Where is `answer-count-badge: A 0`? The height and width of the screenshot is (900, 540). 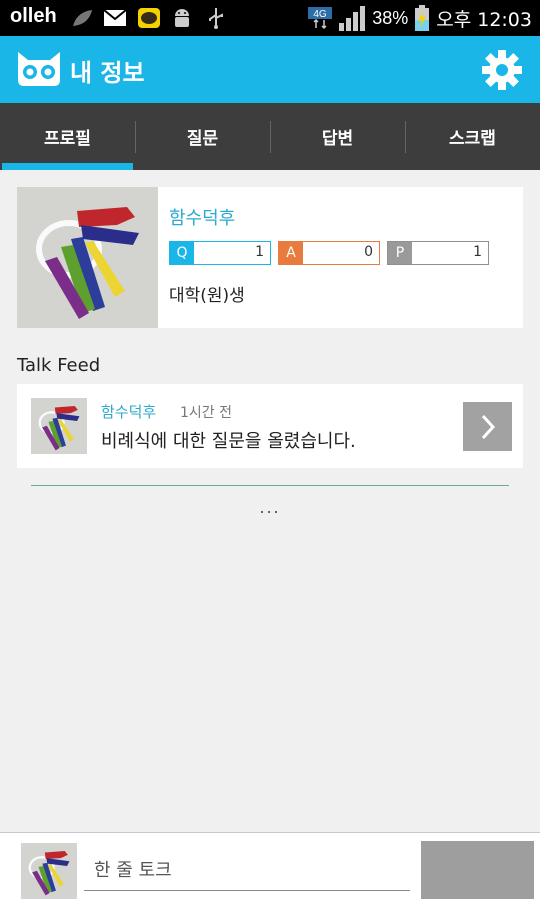
answer-count-badge: A 0 is located at coordinates (329, 253).